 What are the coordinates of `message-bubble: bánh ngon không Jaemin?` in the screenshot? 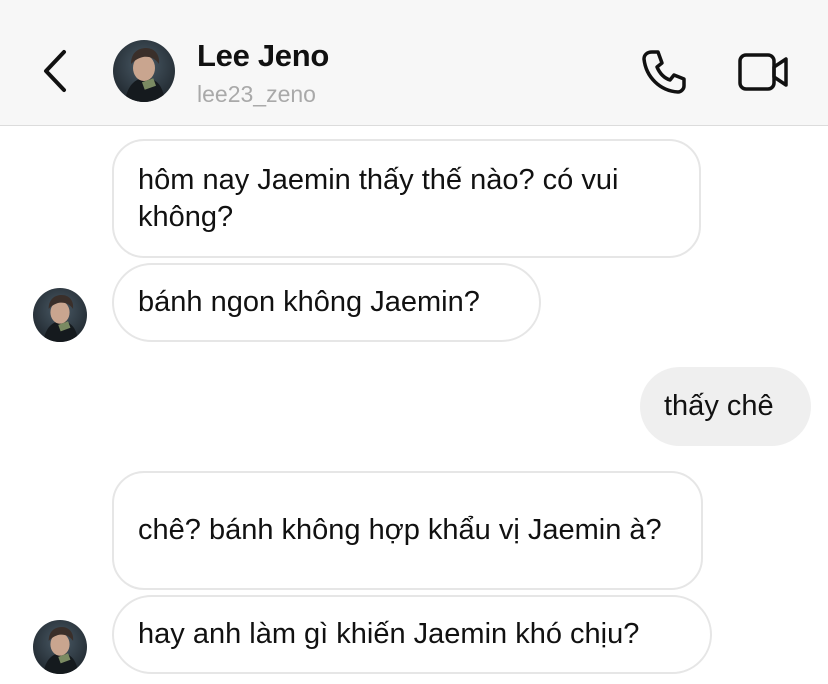 It's located at (326, 302).